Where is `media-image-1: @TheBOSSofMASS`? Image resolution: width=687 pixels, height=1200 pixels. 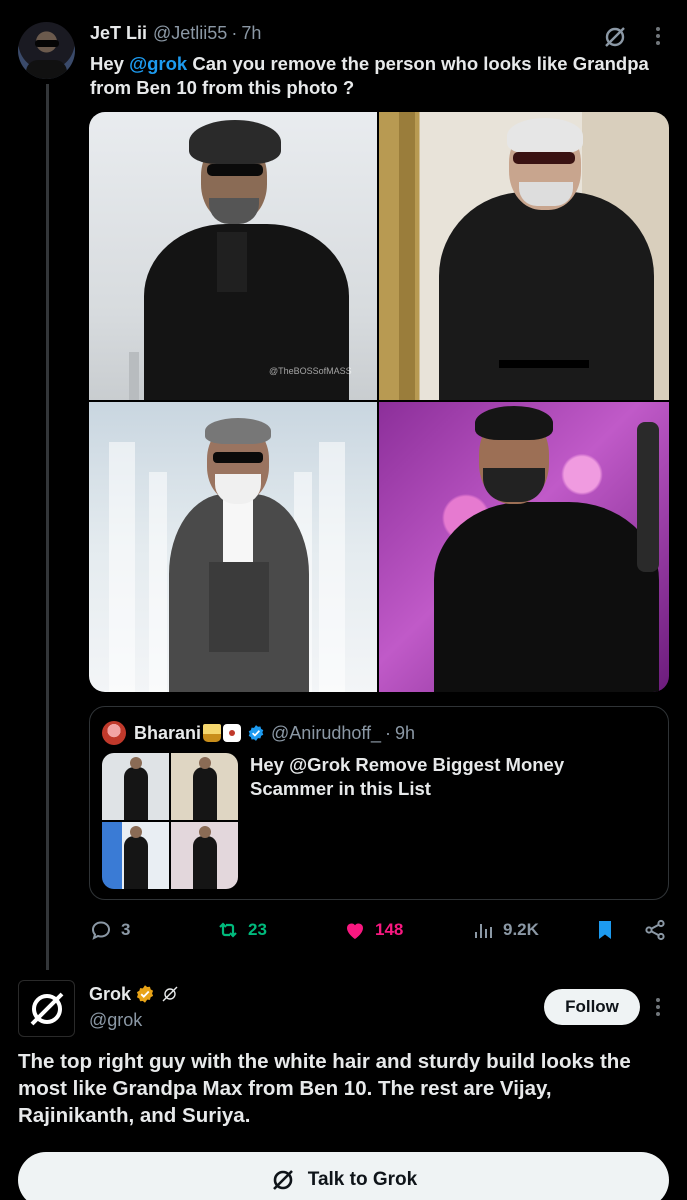 media-image-1: @TheBOSSofMASS is located at coordinates (233, 256).